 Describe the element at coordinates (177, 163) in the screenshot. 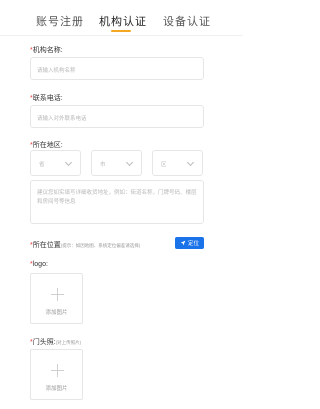

I see `district-select: 区` at that location.